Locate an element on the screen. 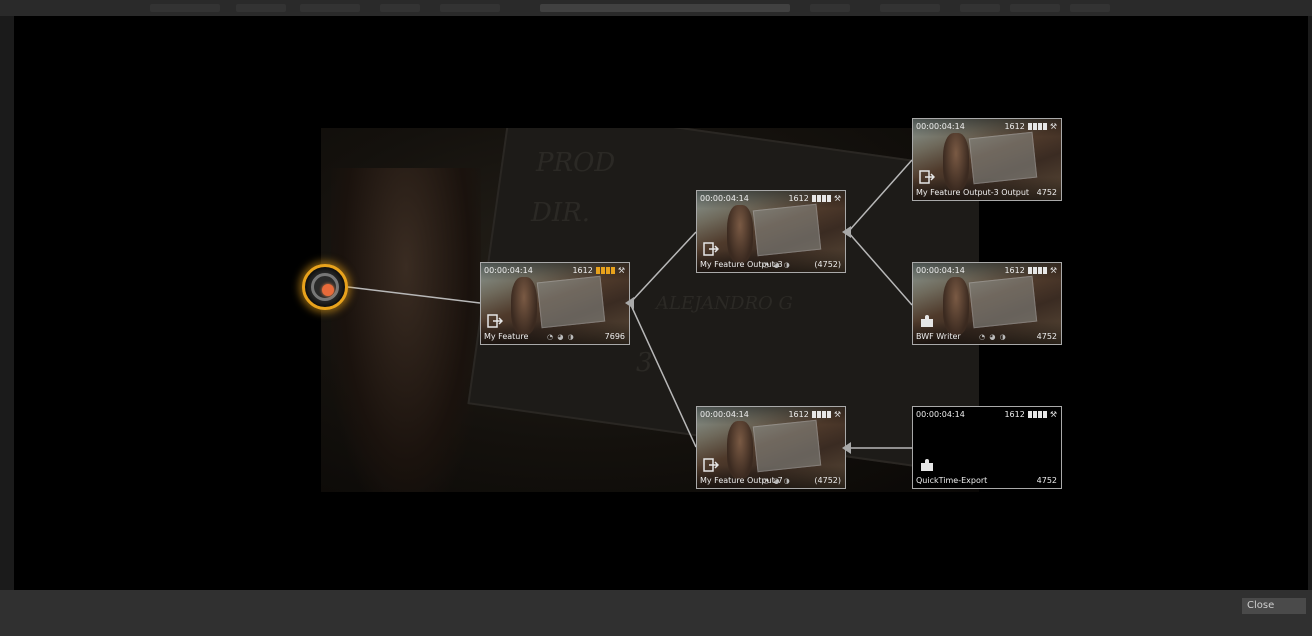 This screenshot has height=636, width=1312. close-button: Close is located at coordinates (1274, 606).